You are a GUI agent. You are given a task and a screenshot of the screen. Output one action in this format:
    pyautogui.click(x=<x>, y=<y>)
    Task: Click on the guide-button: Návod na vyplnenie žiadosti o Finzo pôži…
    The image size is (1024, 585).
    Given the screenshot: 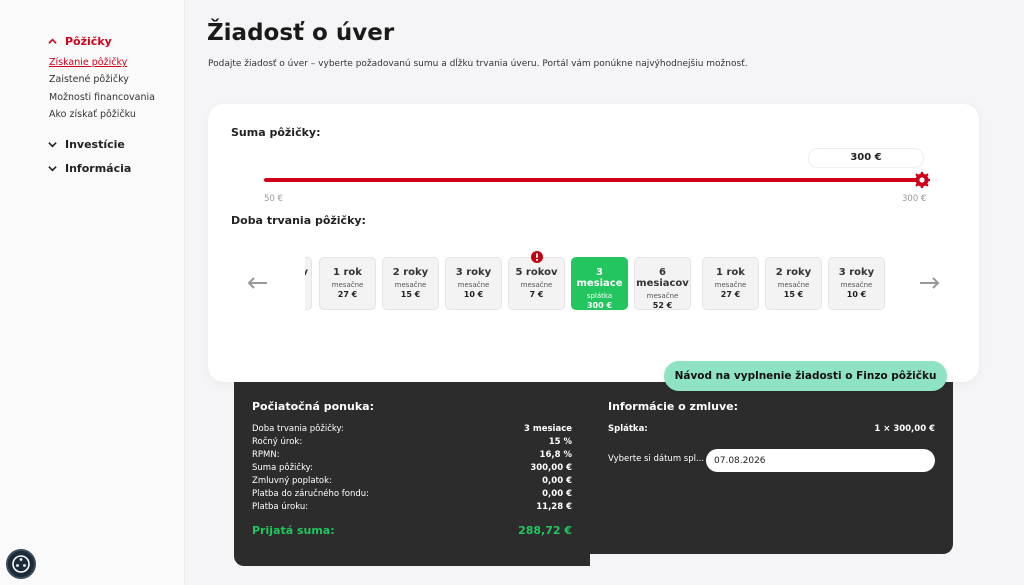 What is the action you would take?
    pyautogui.click(x=805, y=376)
    